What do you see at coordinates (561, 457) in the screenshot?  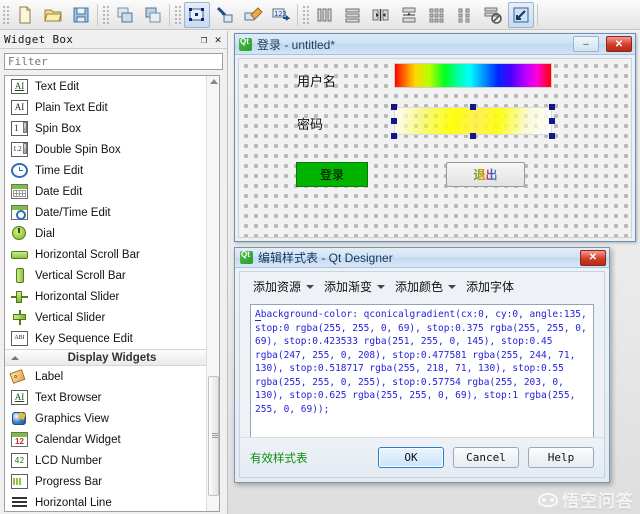 I see `help-button: Help` at bounding box center [561, 457].